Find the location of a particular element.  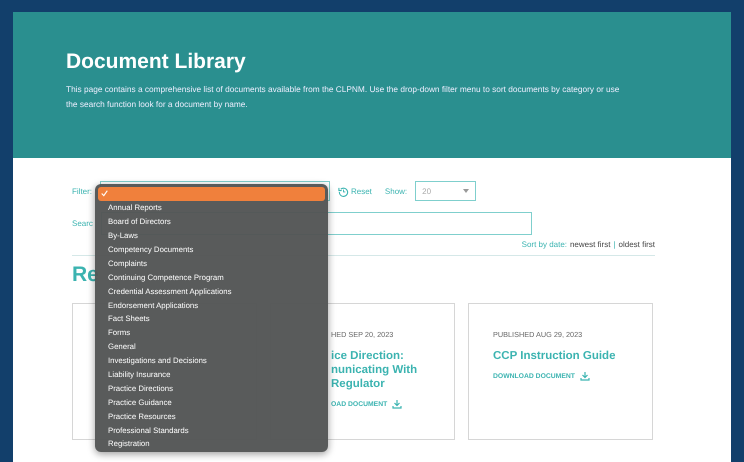

reset-icon is located at coordinates (343, 191).